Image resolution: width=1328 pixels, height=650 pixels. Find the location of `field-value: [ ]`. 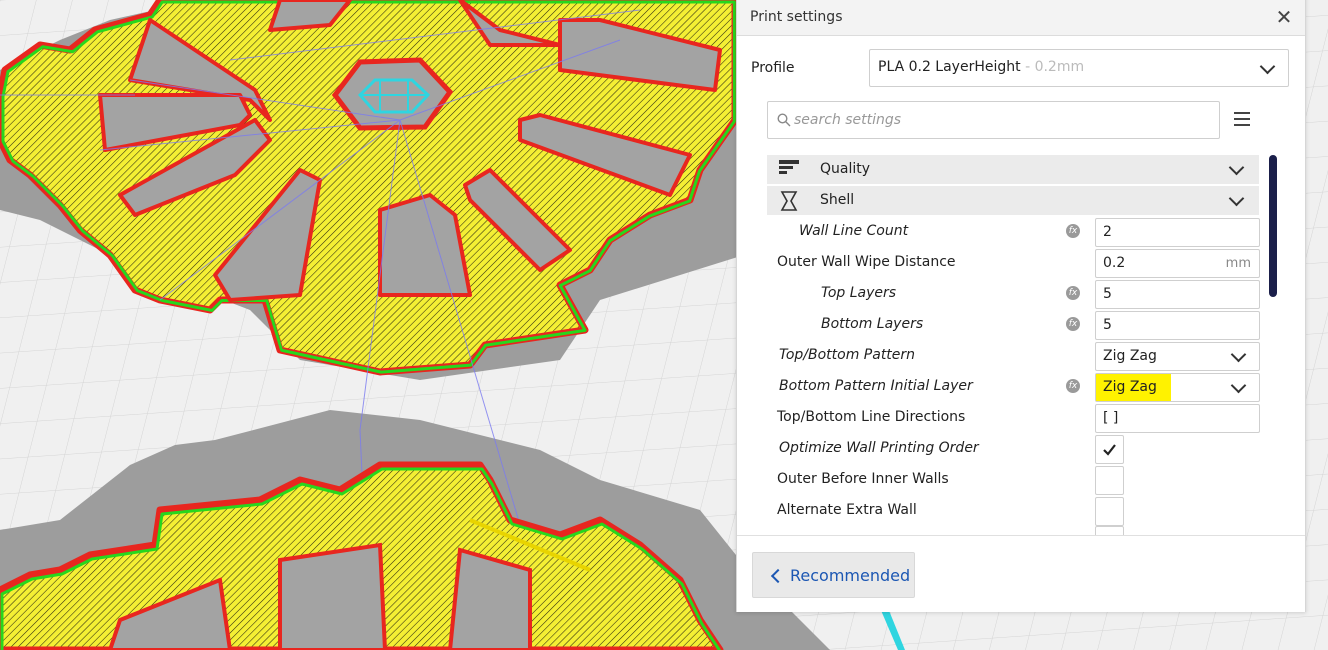

field-value: [ ] is located at coordinates (1111, 418).